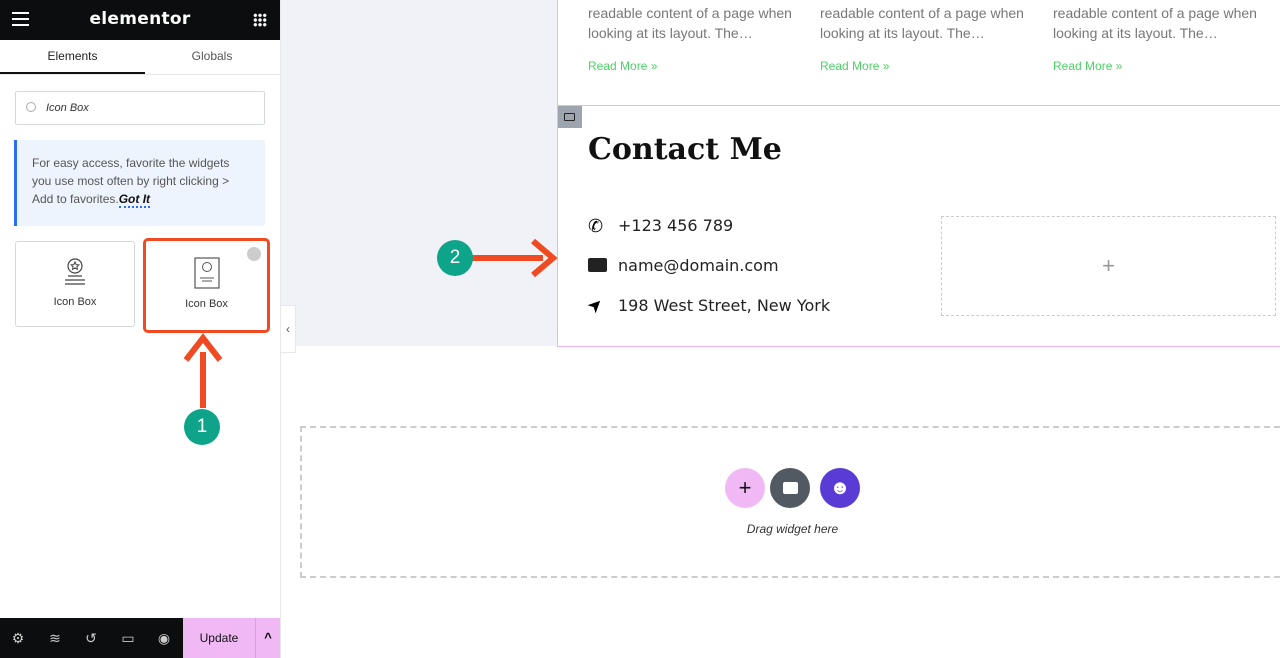  What do you see at coordinates (514, 258) in the screenshot?
I see `annotation-arrow-right` at bounding box center [514, 258].